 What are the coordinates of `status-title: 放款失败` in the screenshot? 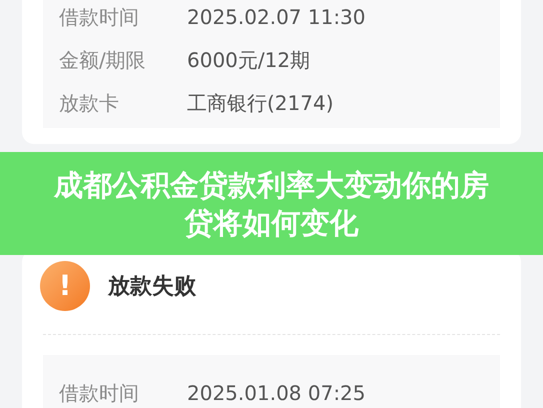 It's located at (152, 286).